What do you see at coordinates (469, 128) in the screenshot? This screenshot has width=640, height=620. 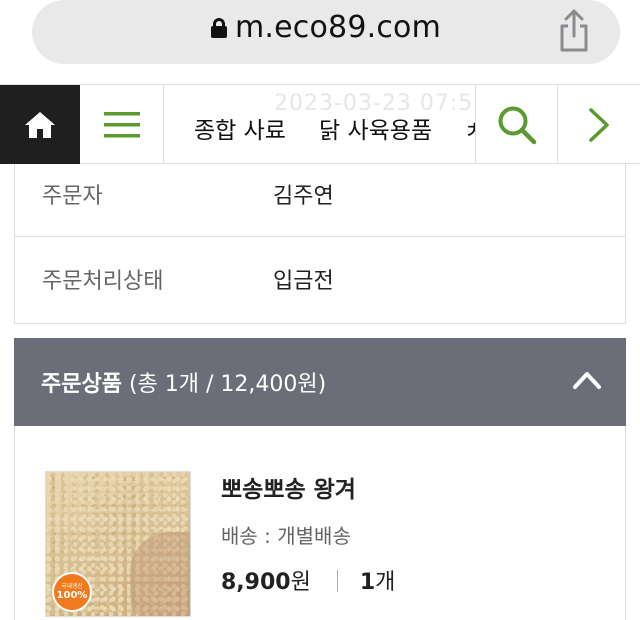 I see `nav-category-partial: ㅊ` at bounding box center [469, 128].